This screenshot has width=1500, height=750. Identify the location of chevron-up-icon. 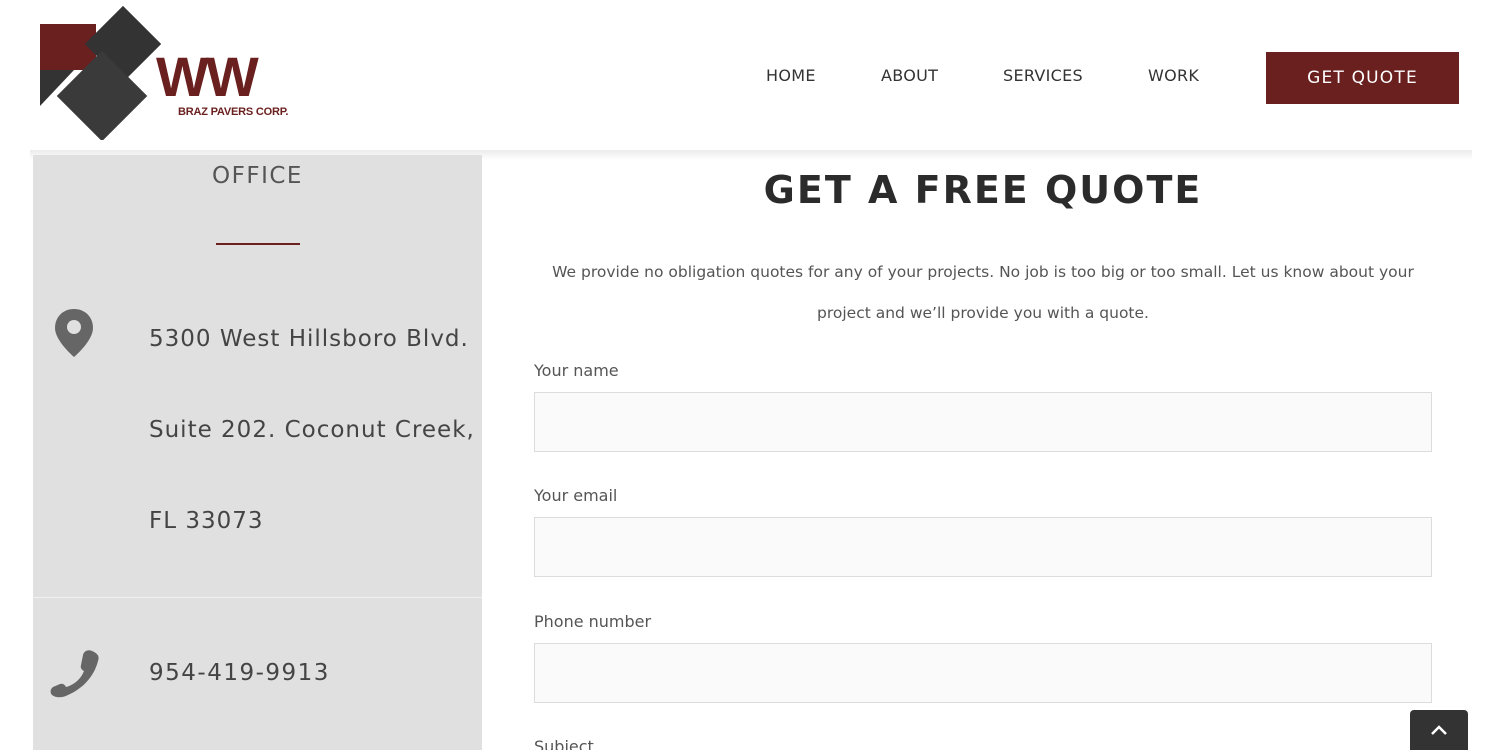
(1439, 730).